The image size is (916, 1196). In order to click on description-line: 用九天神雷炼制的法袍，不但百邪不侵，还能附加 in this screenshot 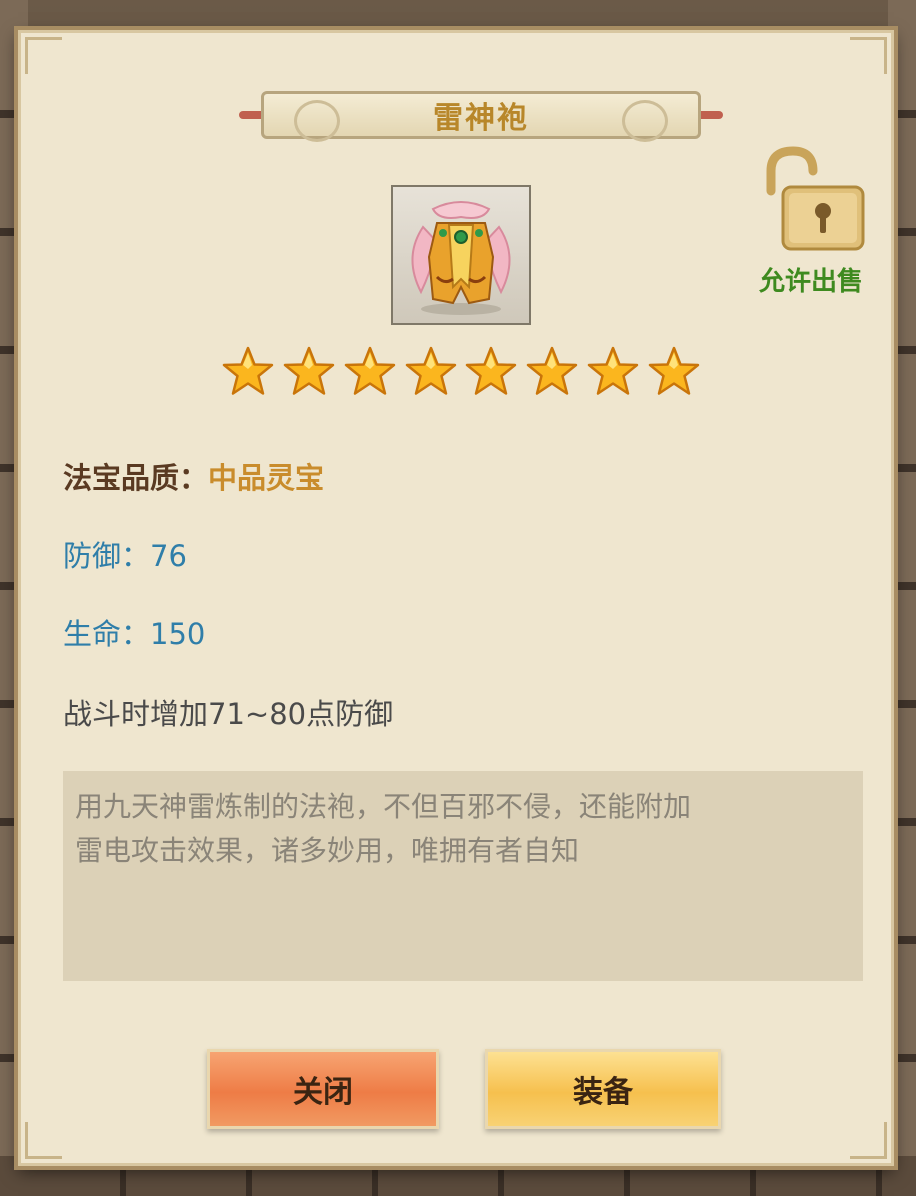, I will do `click(383, 806)`.